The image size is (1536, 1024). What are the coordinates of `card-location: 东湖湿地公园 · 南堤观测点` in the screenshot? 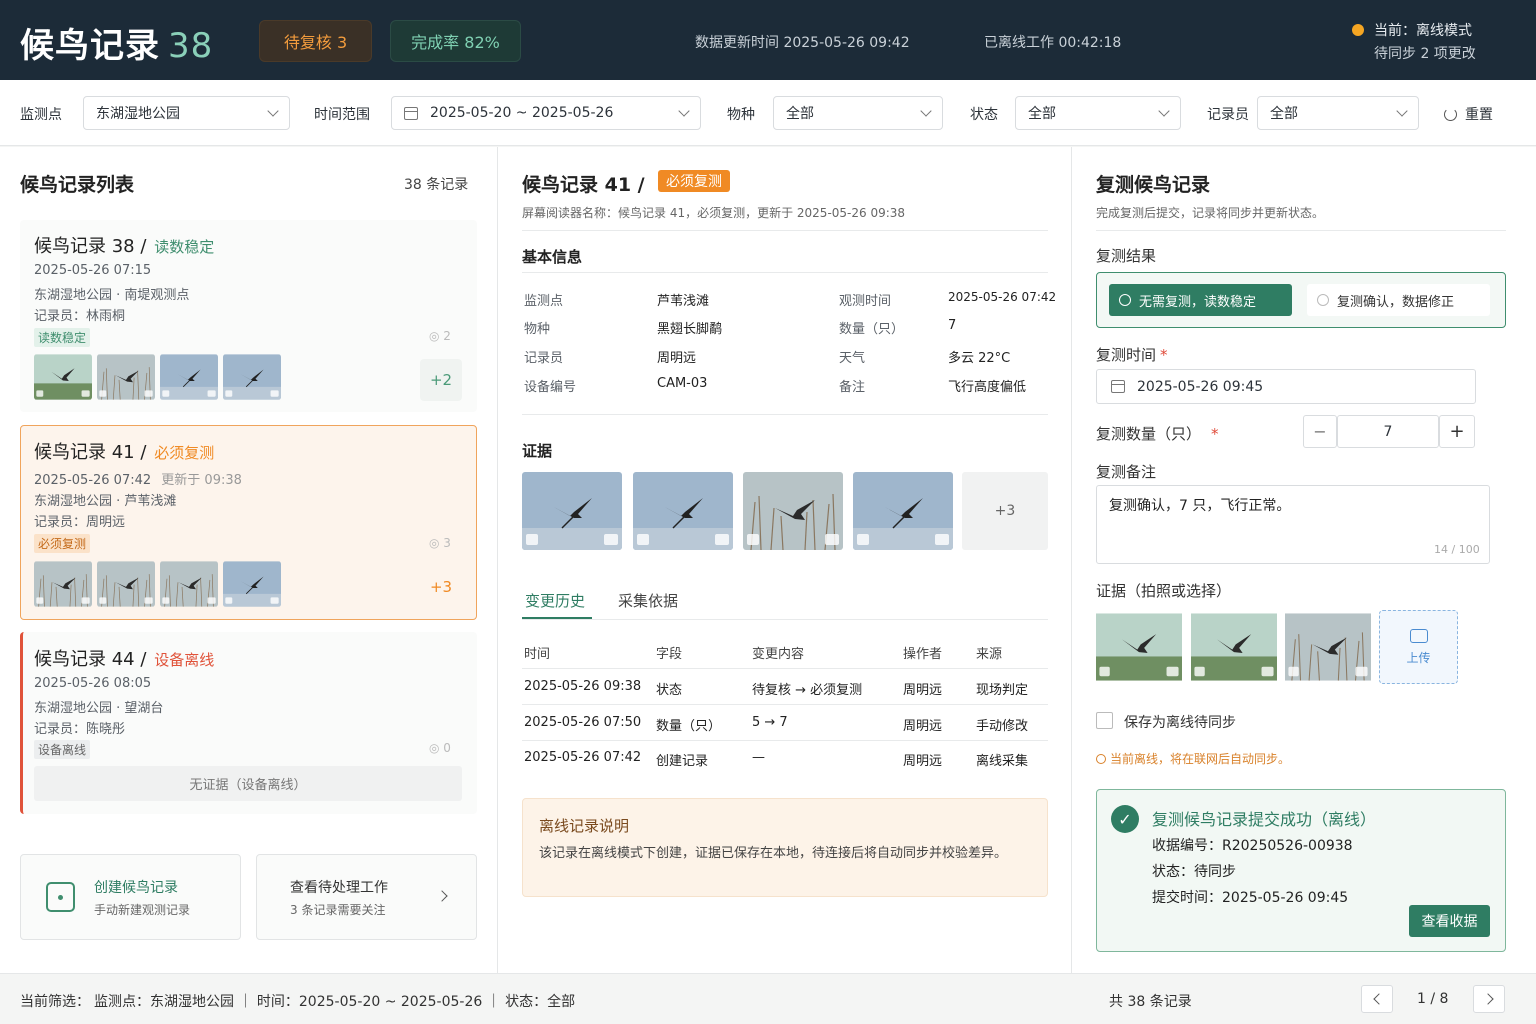 It's located at (112, 295).